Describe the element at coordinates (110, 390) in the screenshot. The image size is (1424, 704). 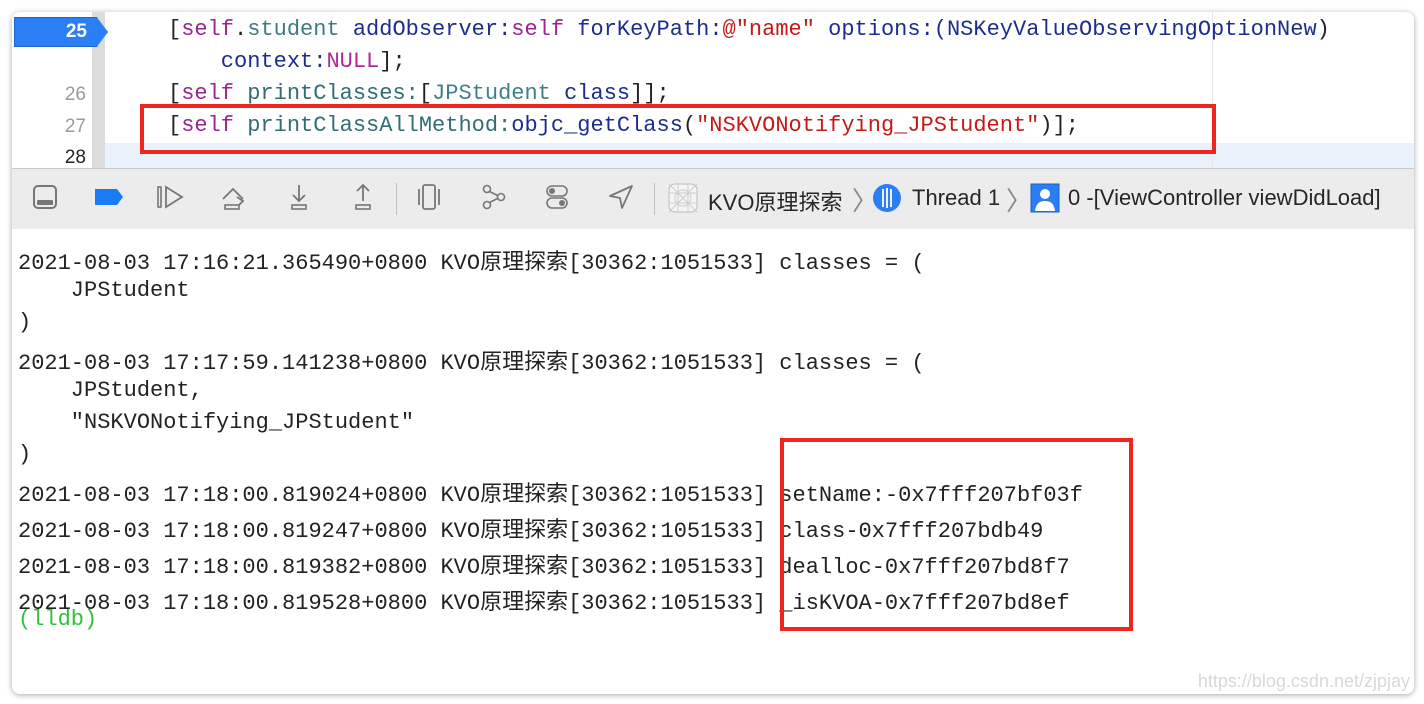
I see `console-line: JPStudent,` at that location.